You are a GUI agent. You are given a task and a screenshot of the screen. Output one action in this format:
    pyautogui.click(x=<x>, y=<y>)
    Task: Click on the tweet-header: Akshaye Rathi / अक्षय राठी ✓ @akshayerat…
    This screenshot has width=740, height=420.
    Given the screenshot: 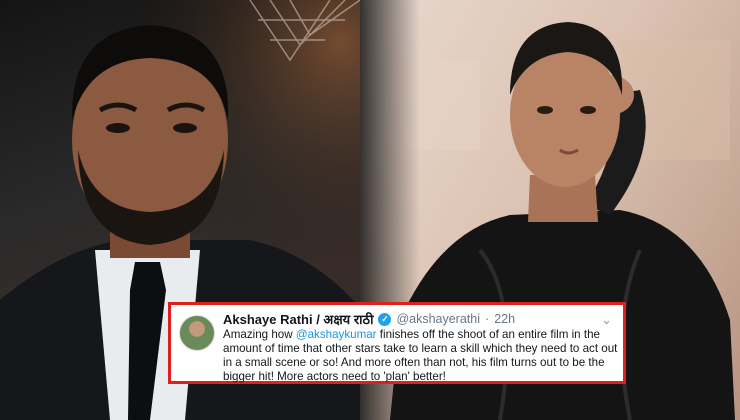 What is the action you would take?
    pyautogui.click(x=419, y=319)
    